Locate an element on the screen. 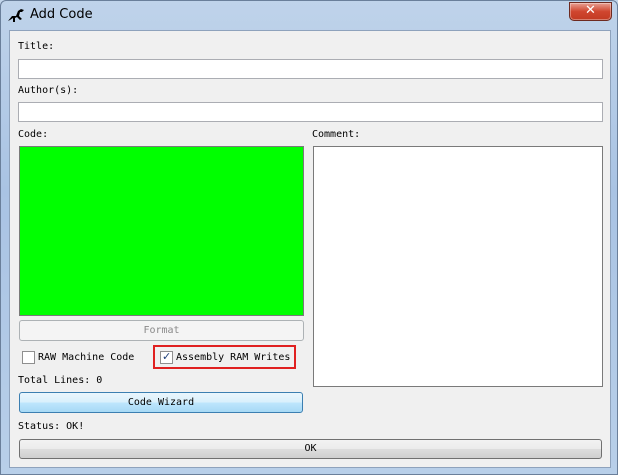 This screenshot has width=618, height=475. dinosaur-icon is located at coordinates (16, 15).